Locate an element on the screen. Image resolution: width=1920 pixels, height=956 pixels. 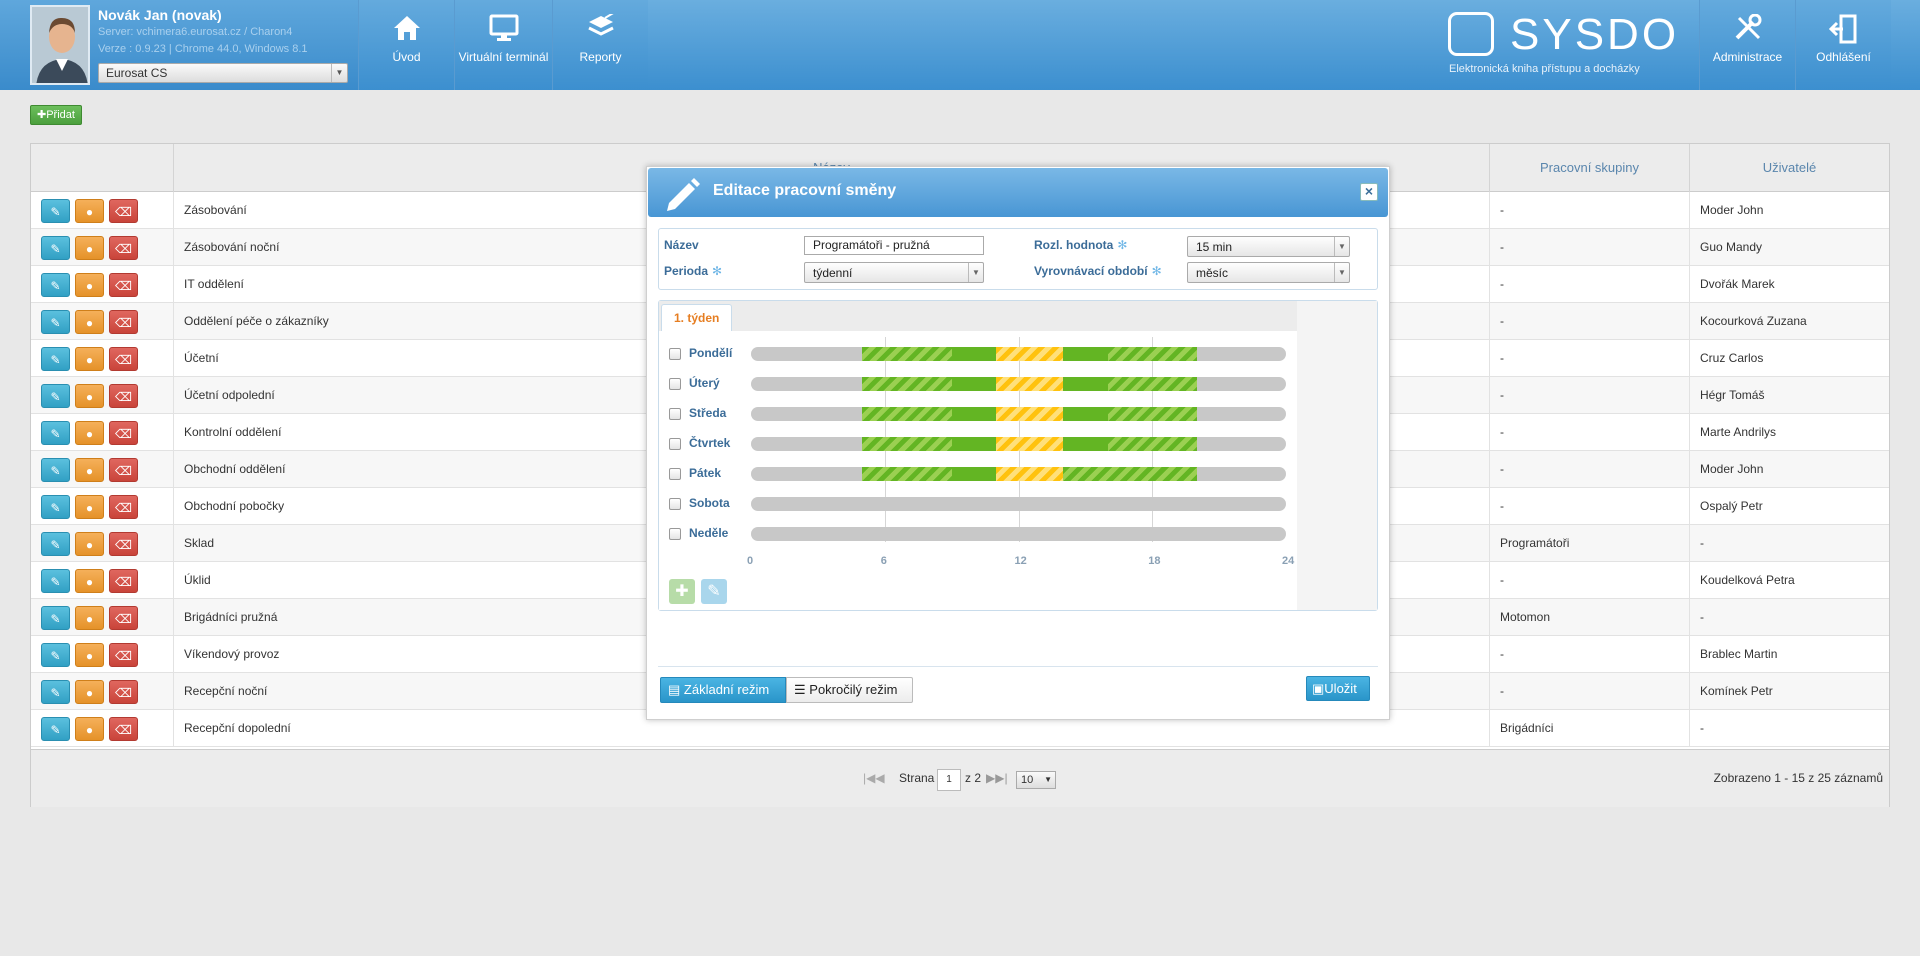
nav-logout: Odhlášení is located at coordinates (1843, 45).